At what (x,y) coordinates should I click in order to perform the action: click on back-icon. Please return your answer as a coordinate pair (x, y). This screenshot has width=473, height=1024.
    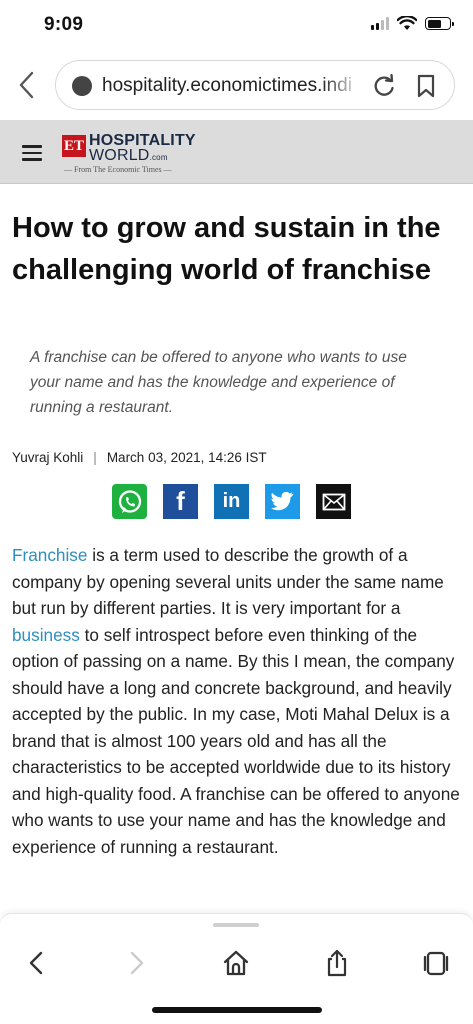
    Looking at the image, I should click on (37, 963).